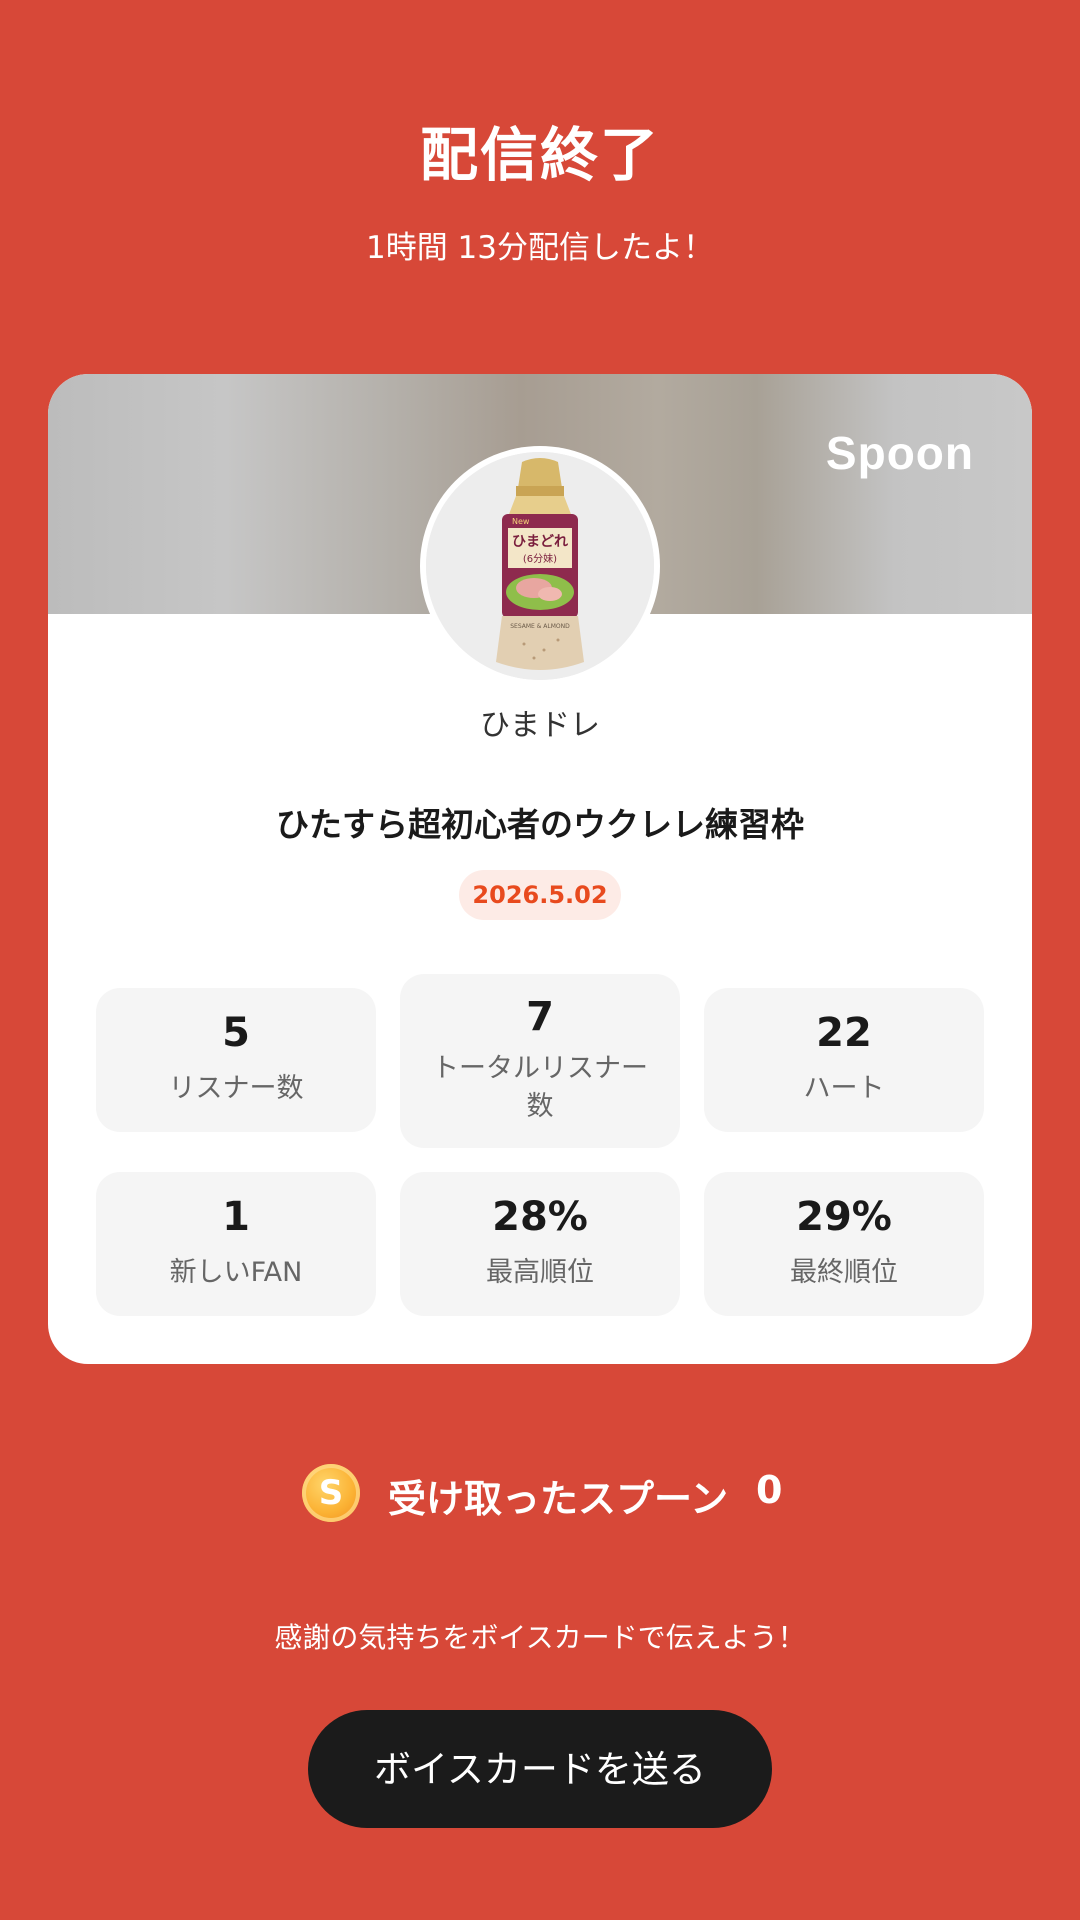 This screenshot has width=1080, height=1920. I want to click on stat-final-rank: 29% 最終順位, so click(844, 1244).